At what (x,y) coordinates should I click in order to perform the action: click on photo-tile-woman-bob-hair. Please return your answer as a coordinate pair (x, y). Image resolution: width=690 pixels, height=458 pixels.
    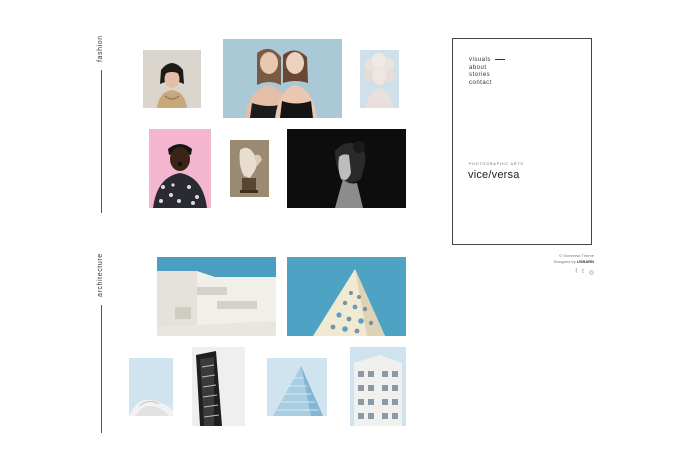
    Looking at the image, I should click on (172, 79).